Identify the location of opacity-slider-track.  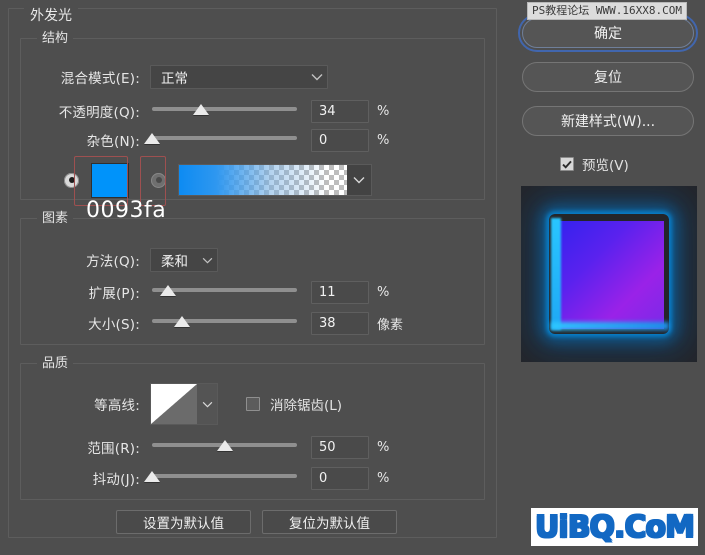
(224, 109).